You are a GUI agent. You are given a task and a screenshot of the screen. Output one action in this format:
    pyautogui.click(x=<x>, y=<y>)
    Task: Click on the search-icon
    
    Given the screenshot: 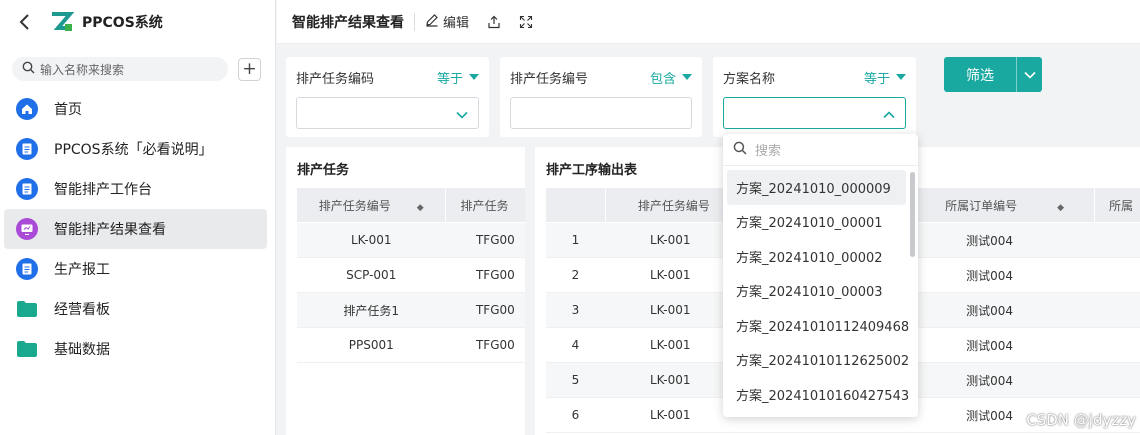 What is the action you would take?
    pyautogui.click(x=740, y=150)
    